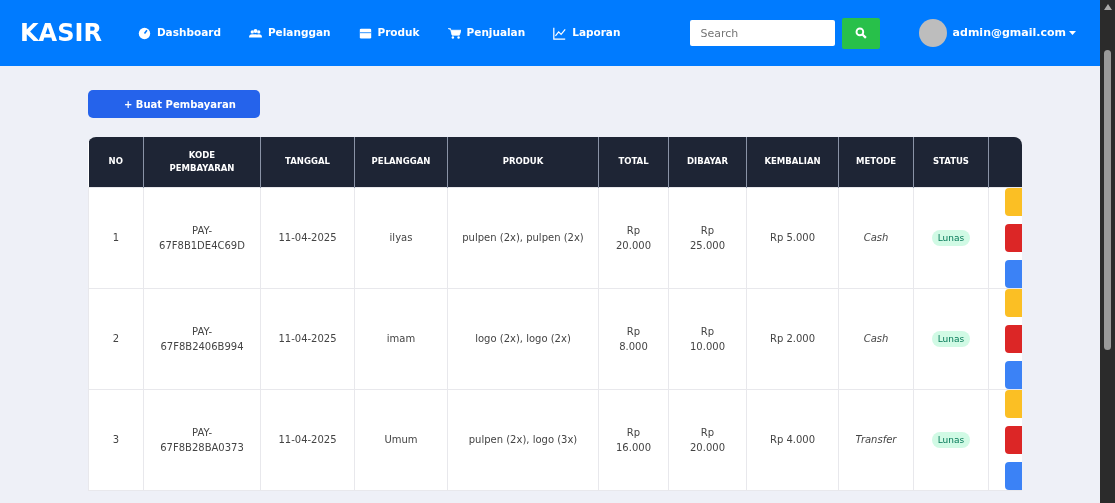 The image size is (1115, 503). Describe the element at coordinates (116, 237) in the screenshot. I see `table-cell: 1` at that location.